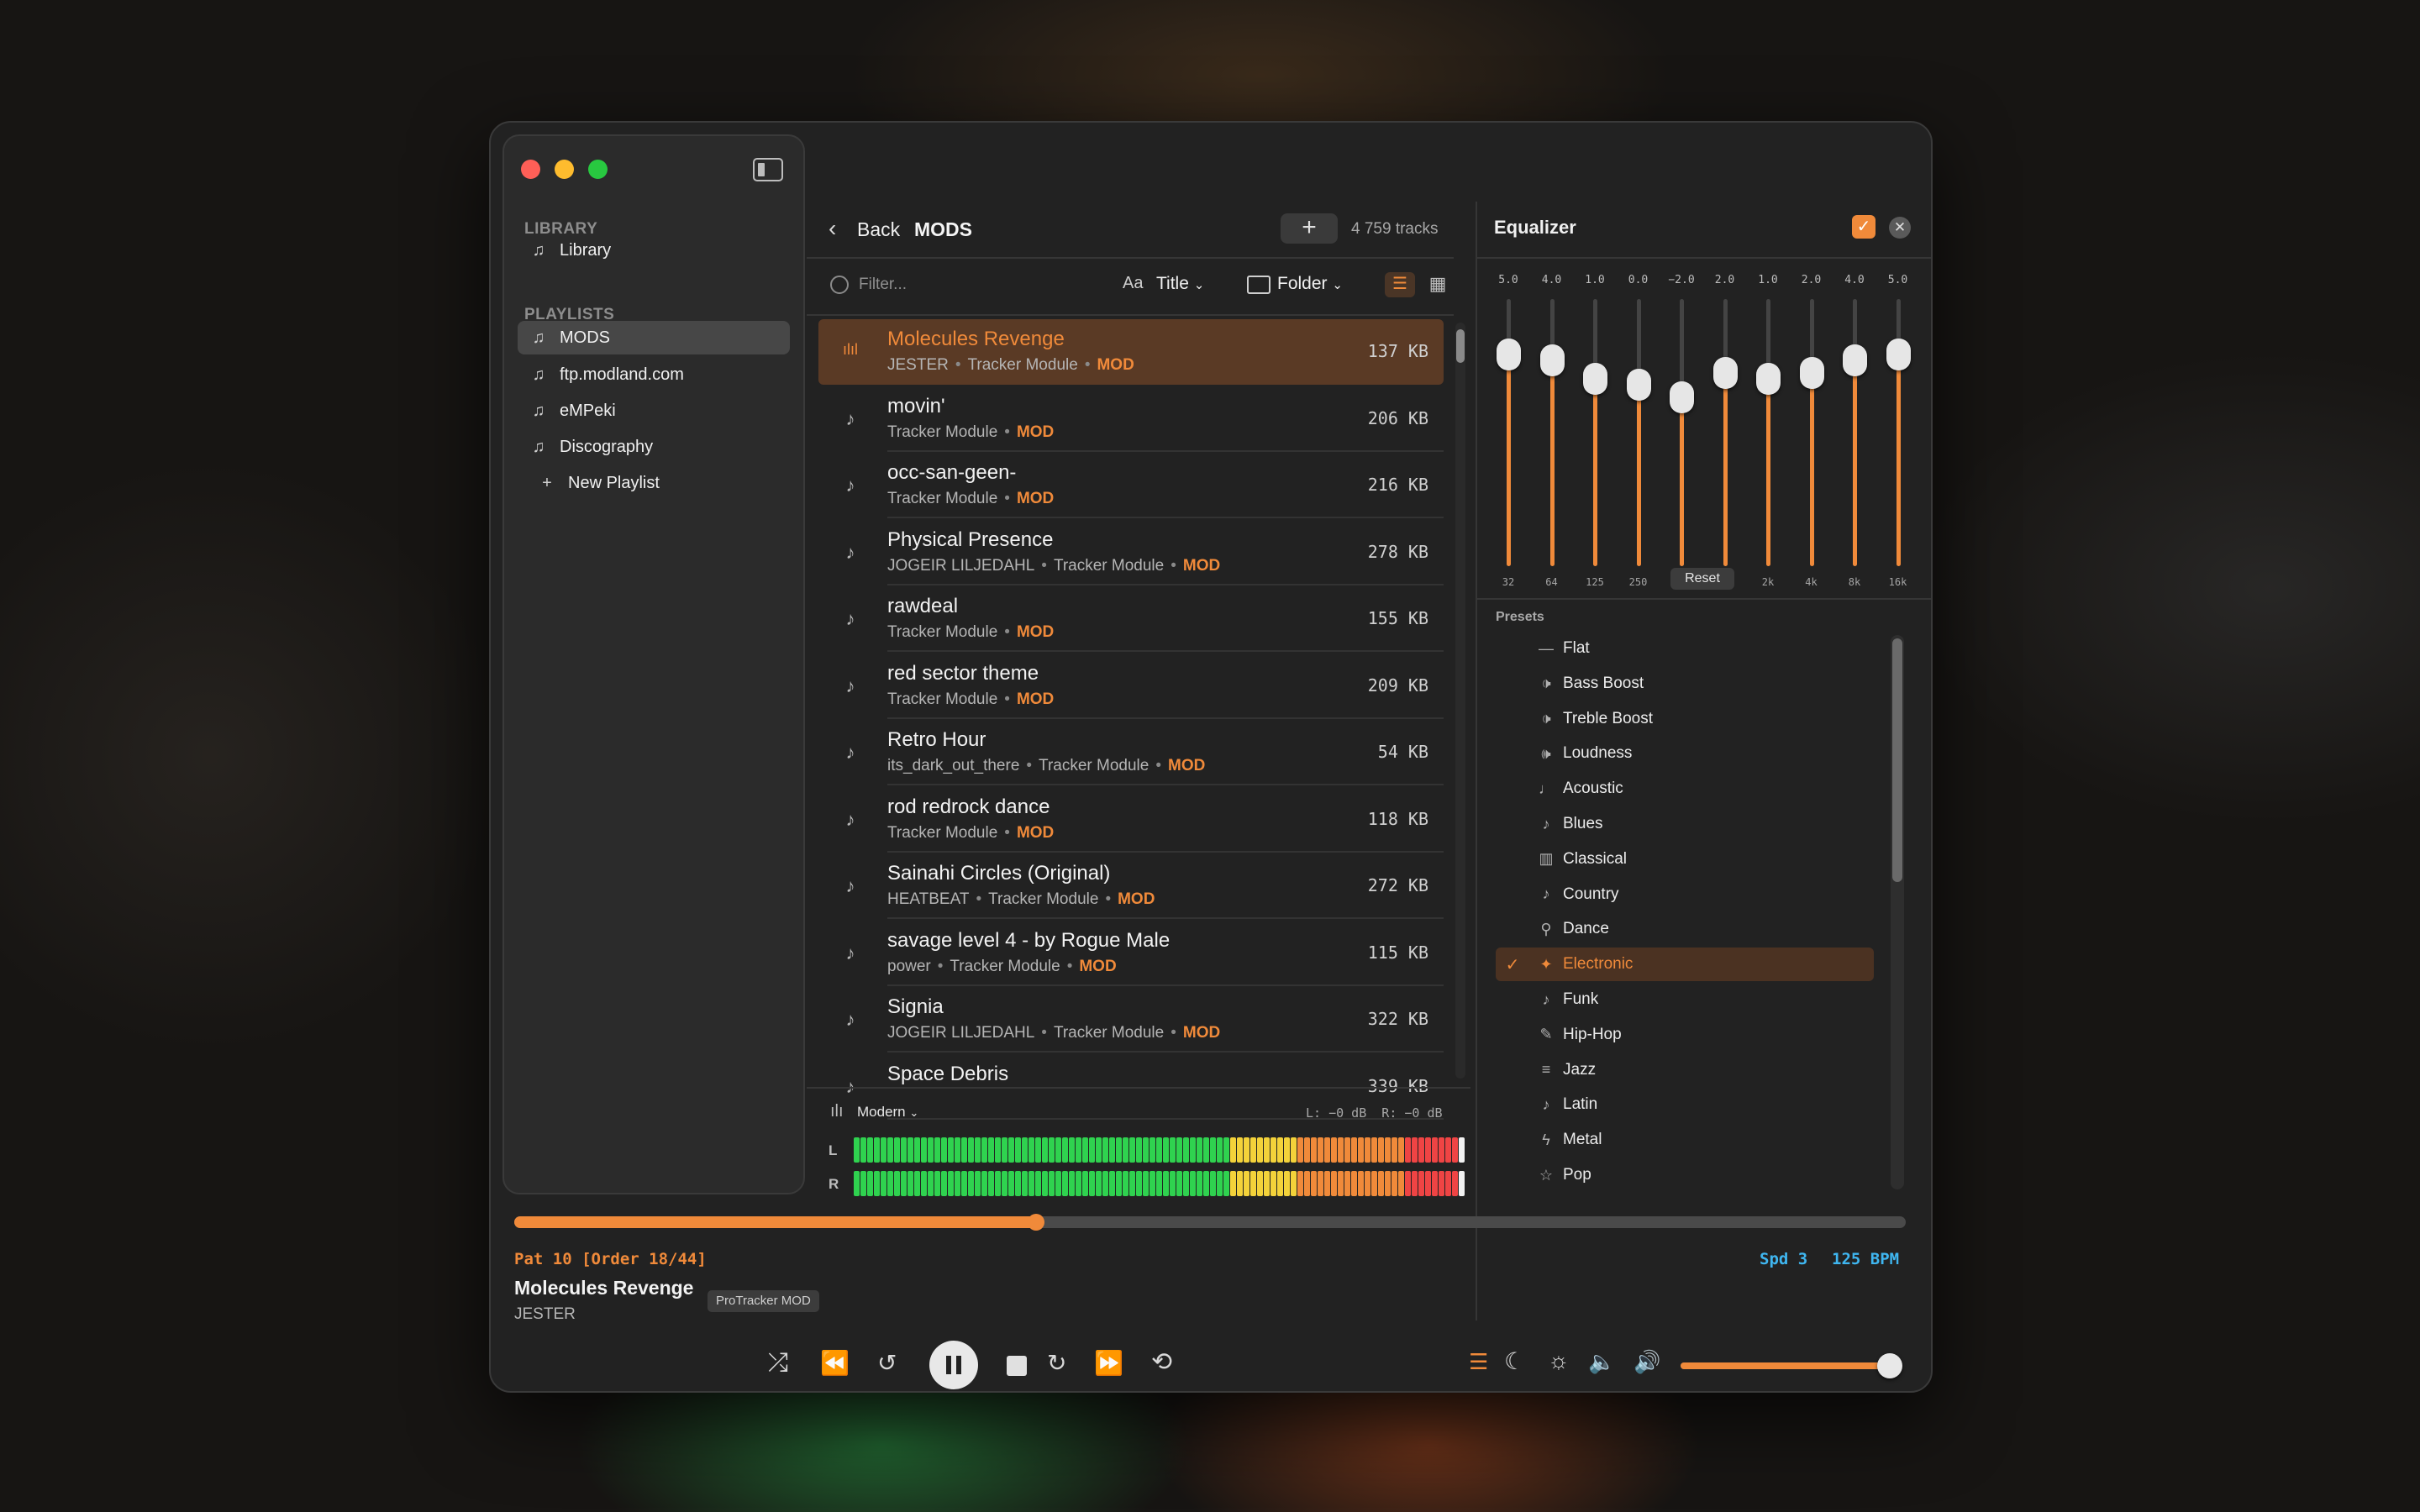  I want to click on presets-scrollbar, so click(1898, 912).